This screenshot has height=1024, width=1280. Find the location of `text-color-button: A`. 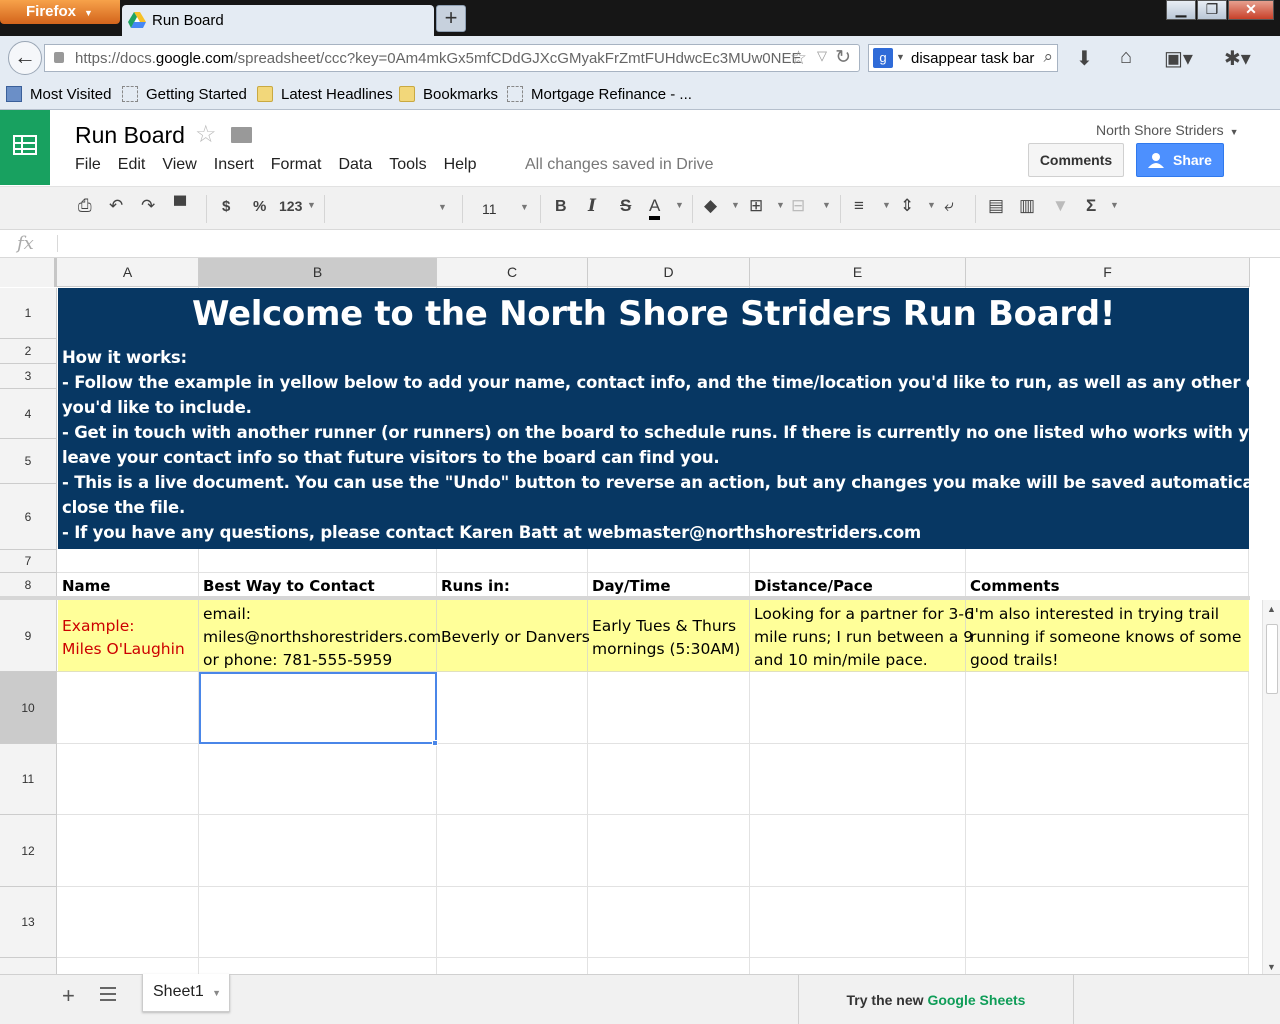

text-color-button: A is located at coordinates (655, 208).